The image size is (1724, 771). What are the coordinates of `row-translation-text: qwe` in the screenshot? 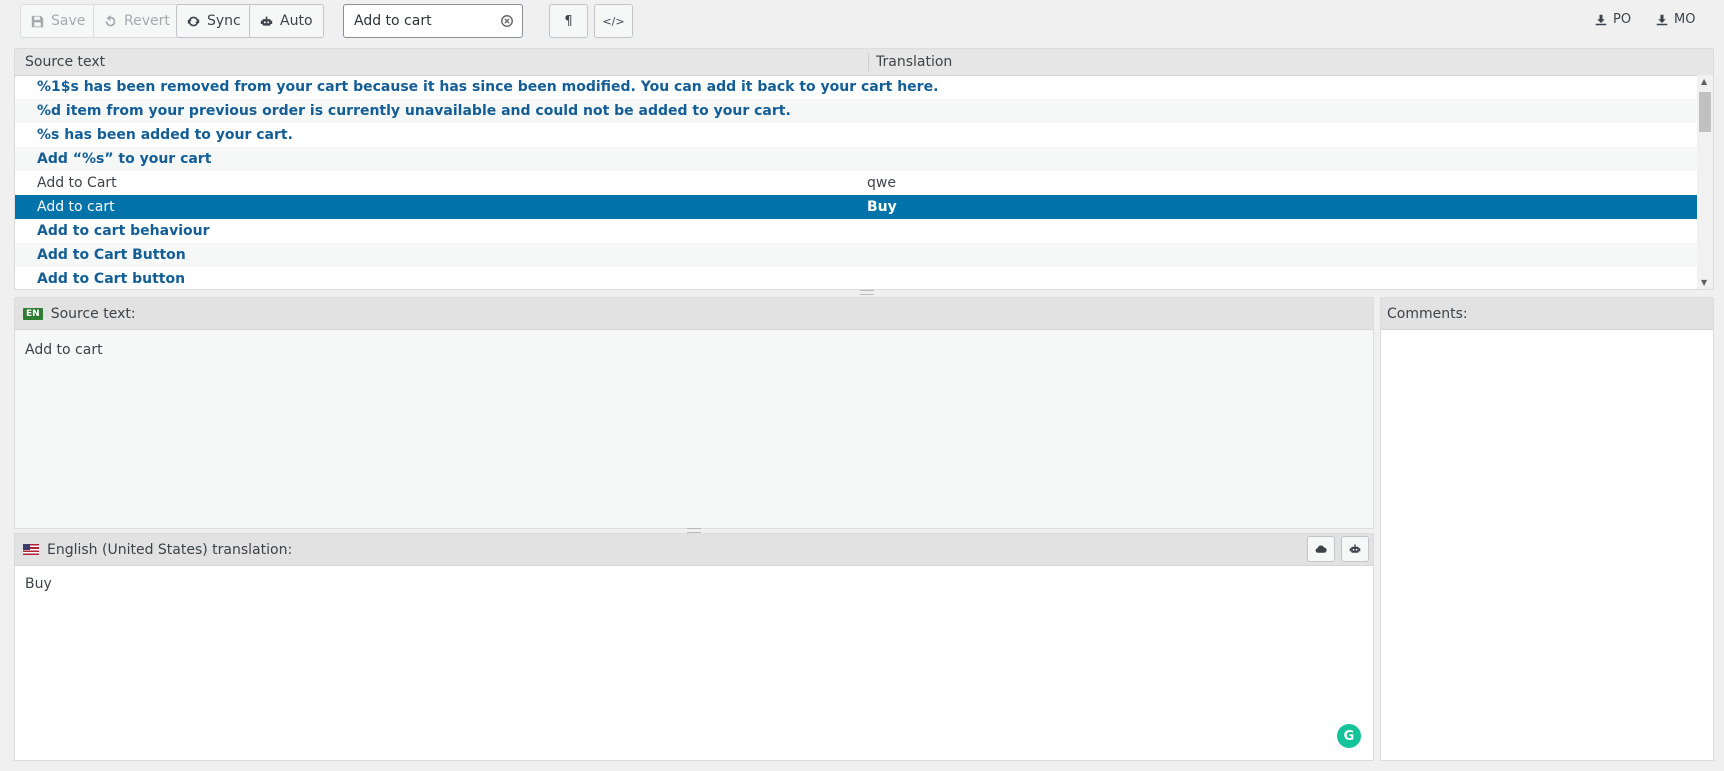 It's located at (881, 183).